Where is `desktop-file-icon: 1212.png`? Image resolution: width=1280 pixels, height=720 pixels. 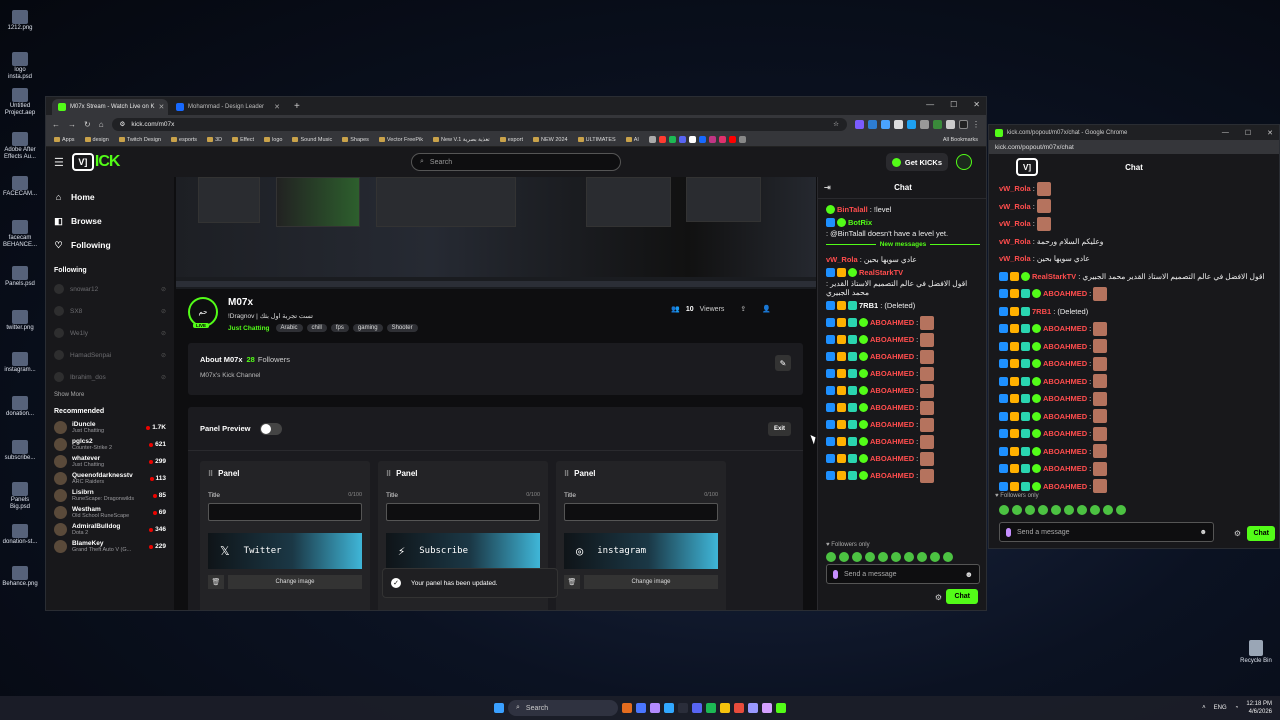
desktop-file-icon: 1212.png is located at coordinates (20, 21).